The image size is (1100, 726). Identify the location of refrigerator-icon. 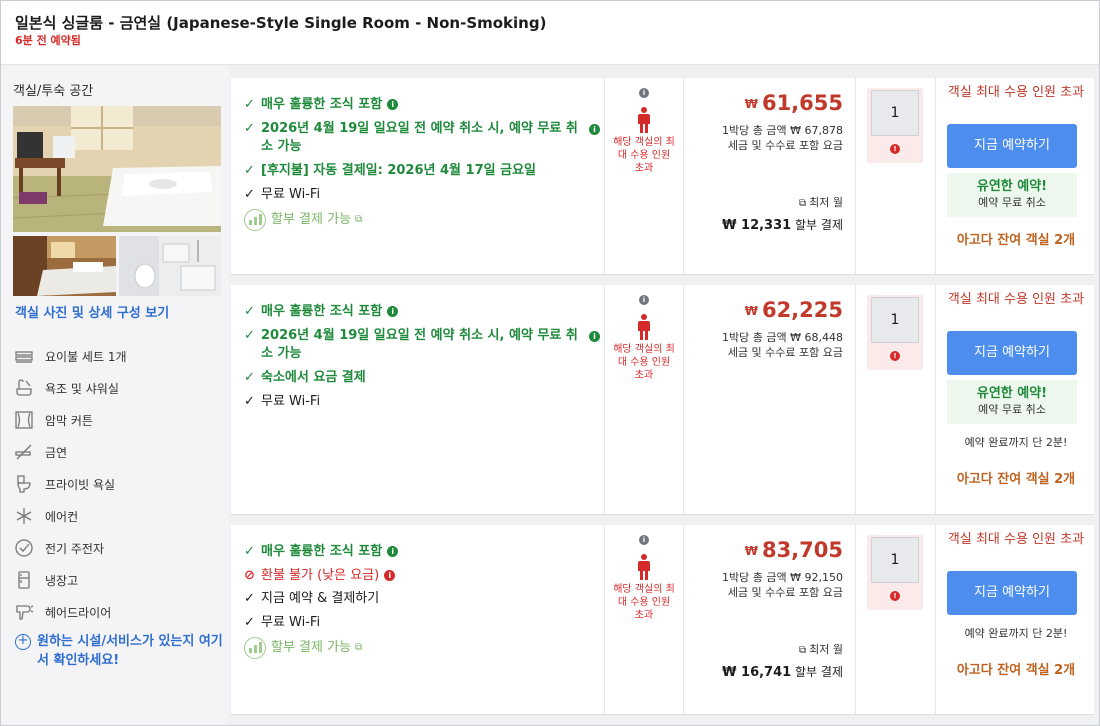
(24, 580).